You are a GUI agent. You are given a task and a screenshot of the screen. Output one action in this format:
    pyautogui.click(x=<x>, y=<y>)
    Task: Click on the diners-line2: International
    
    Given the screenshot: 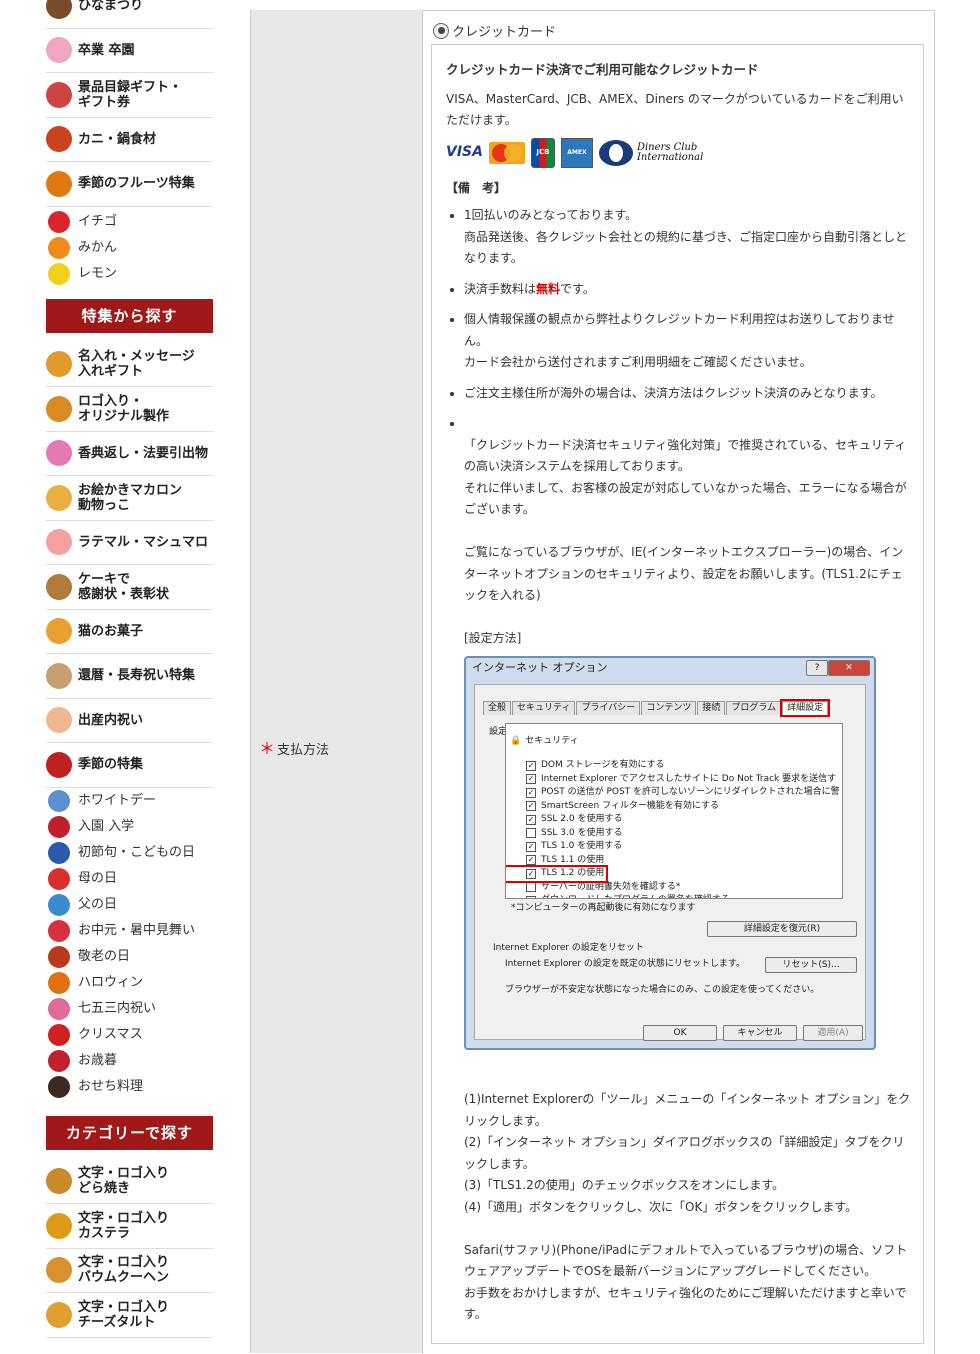 What is the action you would take?
    pyautogui.click(x=670, y=157)
    